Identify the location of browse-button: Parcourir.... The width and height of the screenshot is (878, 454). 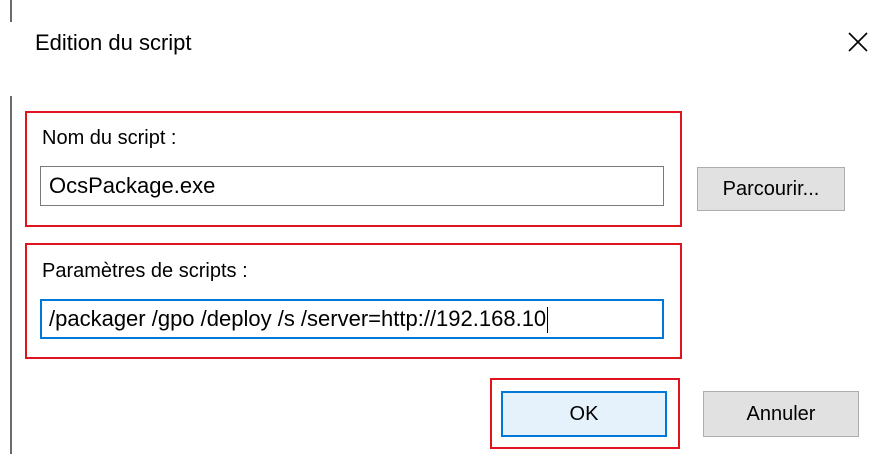
(771, 189).